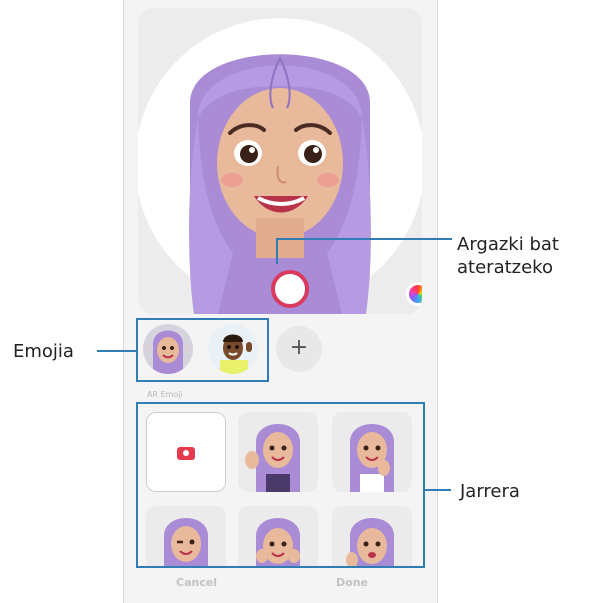 This screenshot has height=603, width=593. I want to click on plus-icon: +, so click(299, 347).